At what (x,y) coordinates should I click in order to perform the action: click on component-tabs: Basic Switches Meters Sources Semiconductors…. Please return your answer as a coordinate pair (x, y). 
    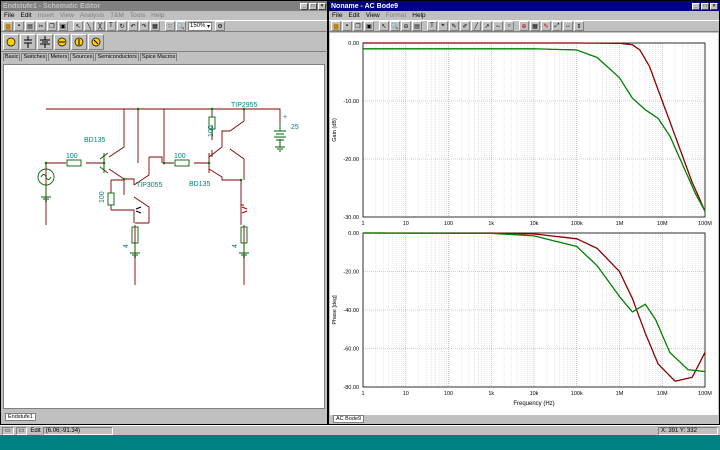
    Looking at the image, I should click on (164, 56).